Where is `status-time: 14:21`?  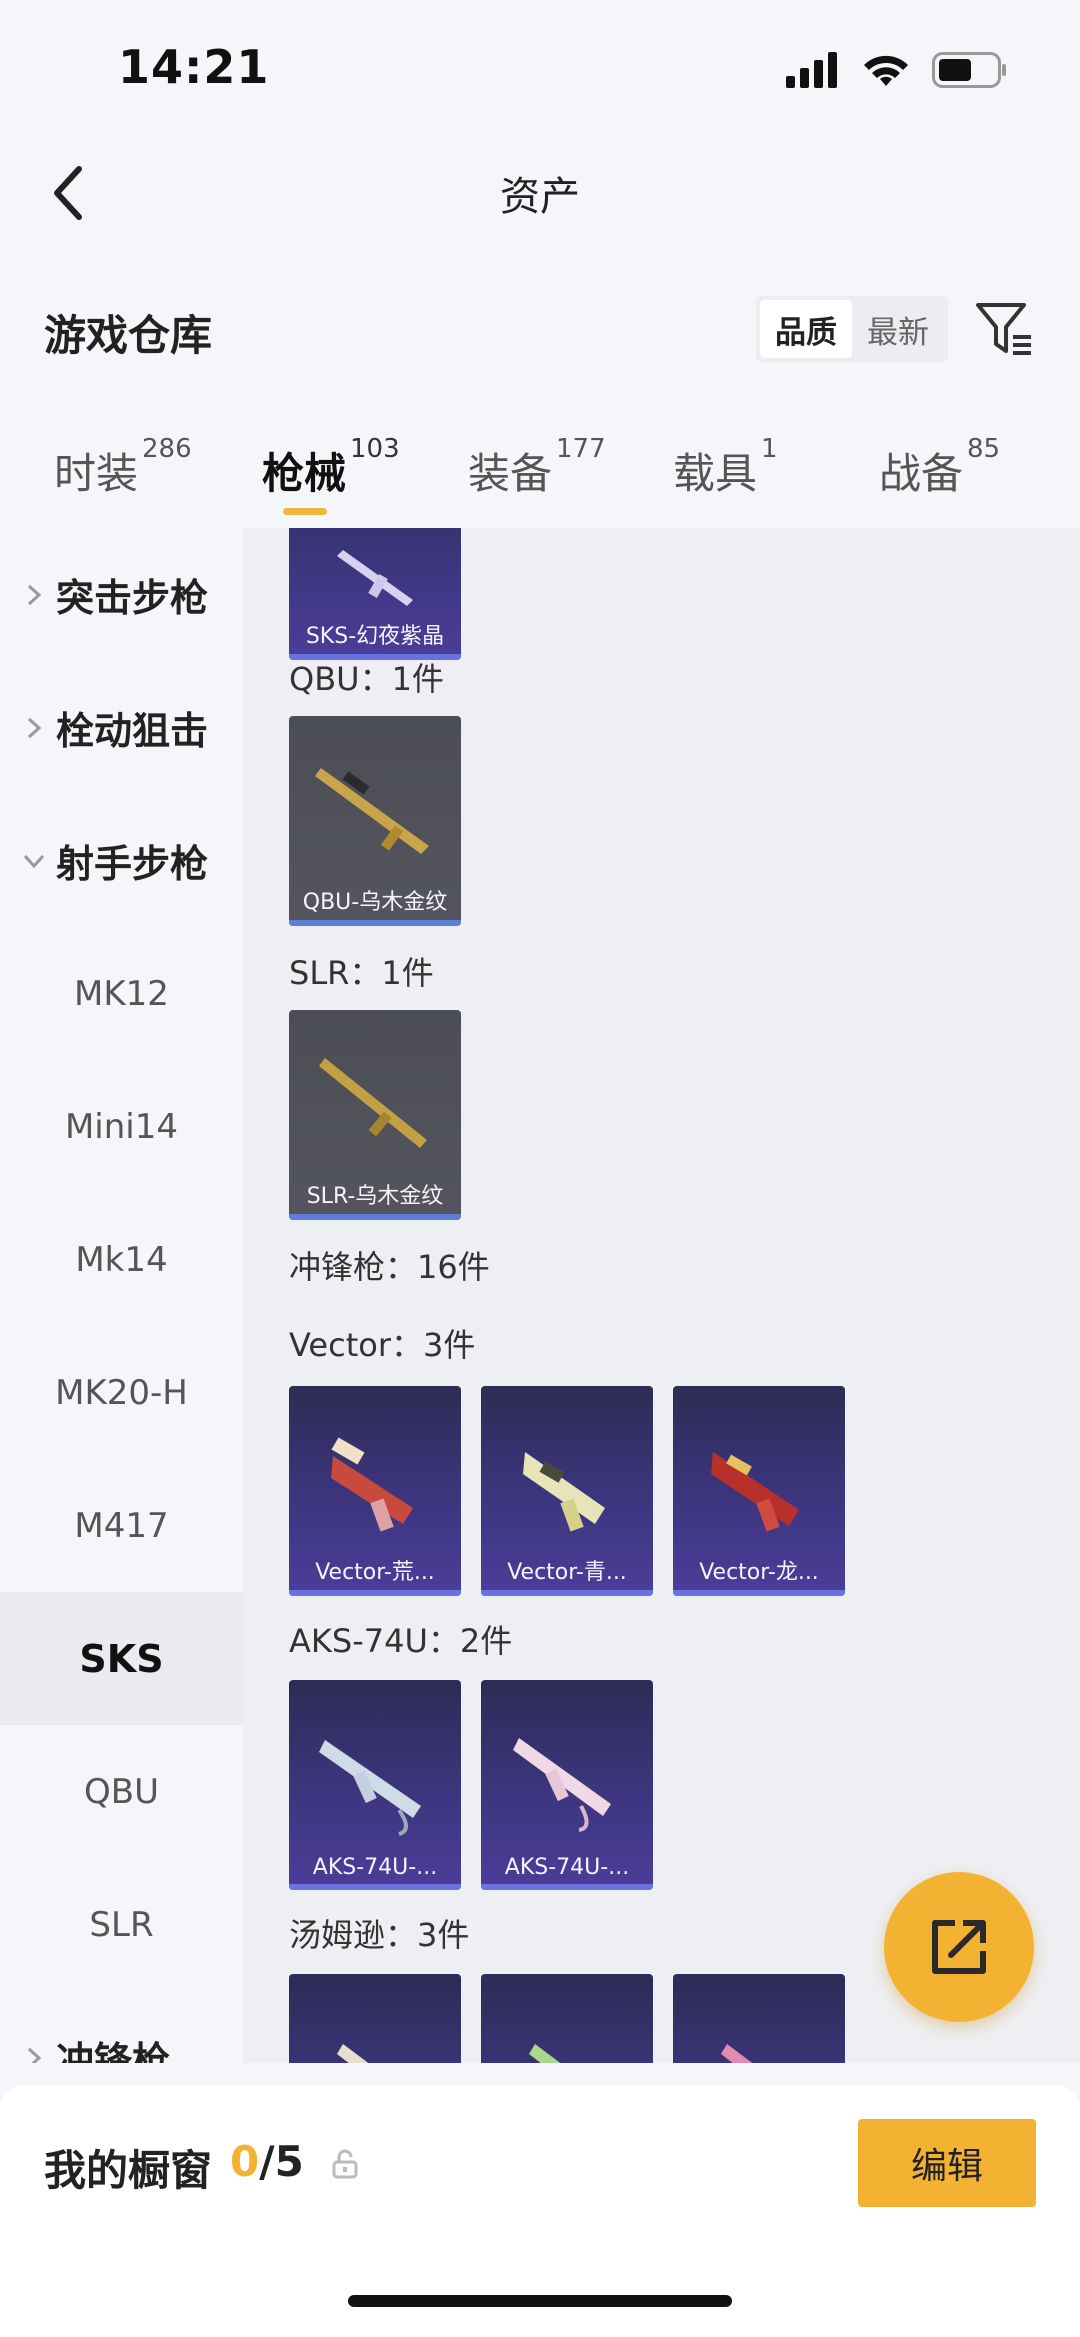 status-time: 14:21 is located at coordinates (194, 67).